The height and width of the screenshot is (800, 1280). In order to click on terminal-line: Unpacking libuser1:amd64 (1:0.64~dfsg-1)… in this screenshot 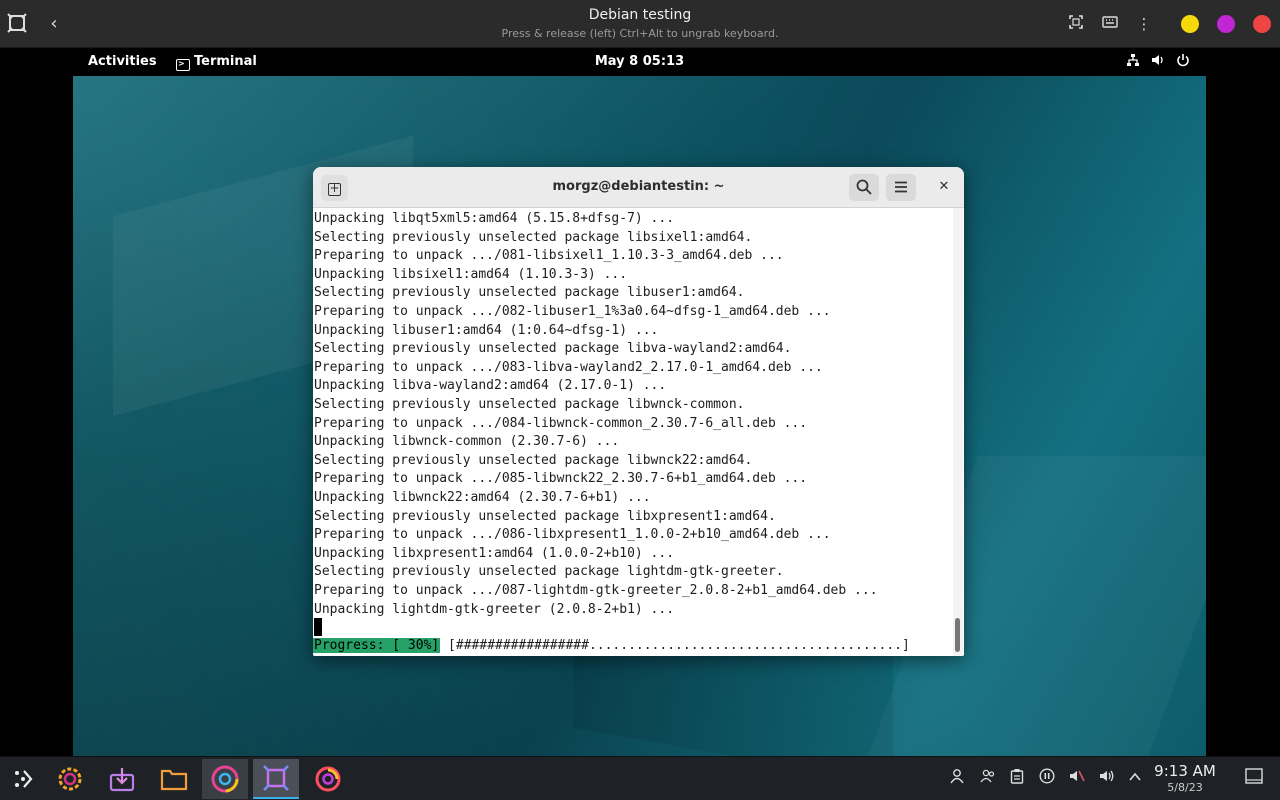, I will do `click(486, 330)`.